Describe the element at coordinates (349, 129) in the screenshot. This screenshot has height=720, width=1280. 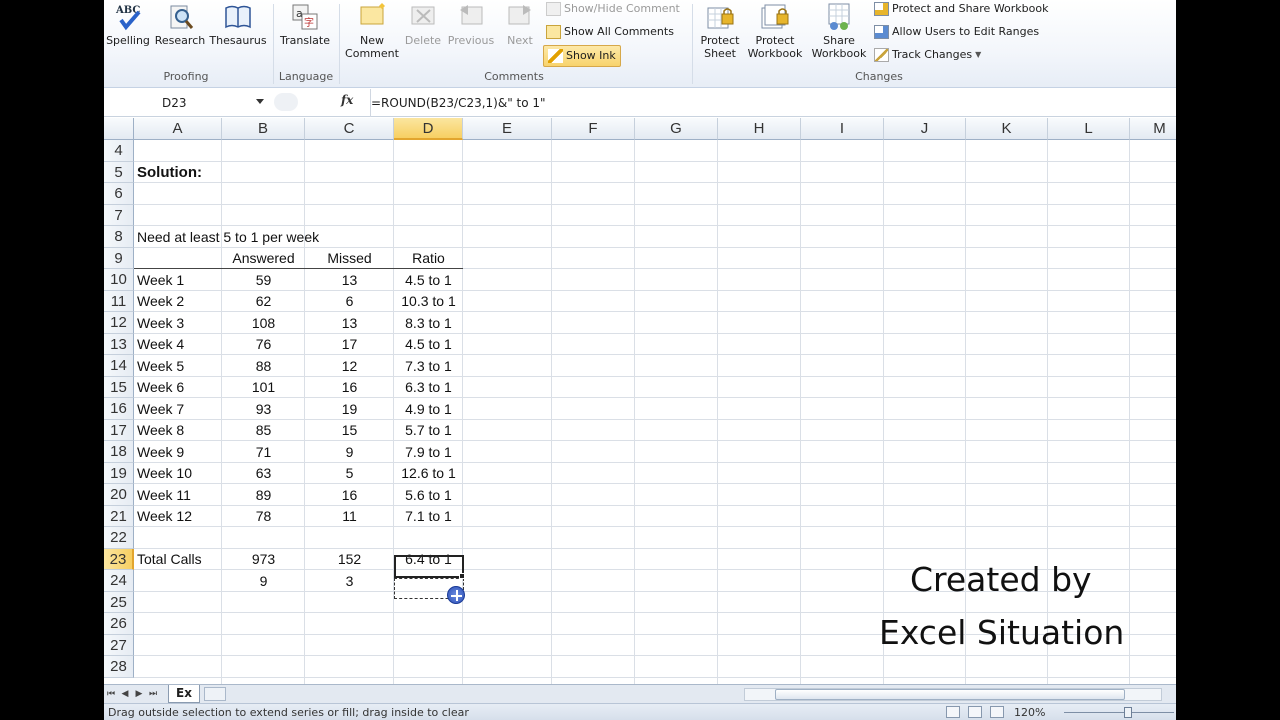
I see `column-header-c: C` at that location.